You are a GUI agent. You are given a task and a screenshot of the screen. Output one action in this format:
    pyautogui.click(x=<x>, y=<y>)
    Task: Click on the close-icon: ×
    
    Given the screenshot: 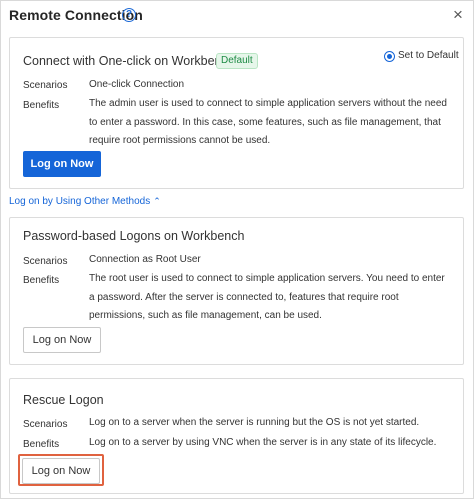 What is the action you would take?
    pyautogui.click(x=458, y=14)
    